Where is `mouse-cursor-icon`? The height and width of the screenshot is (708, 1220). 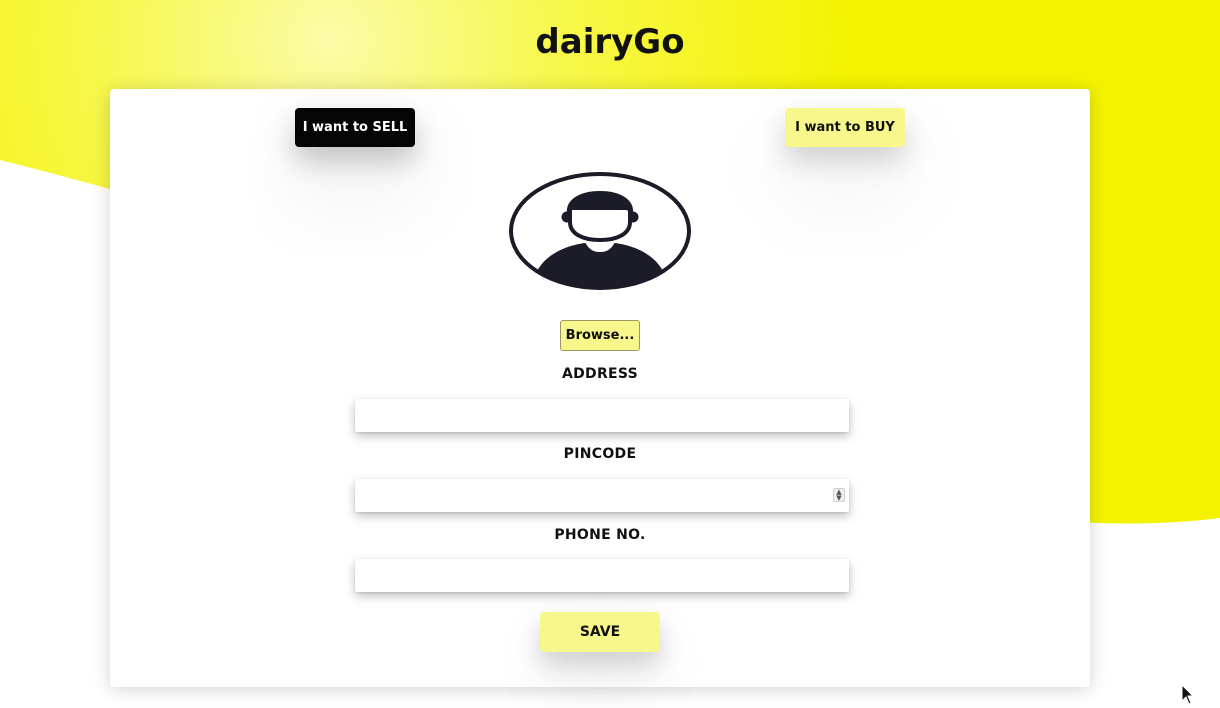 mouse-cursor-icon is located at coordinates (1188, 694).